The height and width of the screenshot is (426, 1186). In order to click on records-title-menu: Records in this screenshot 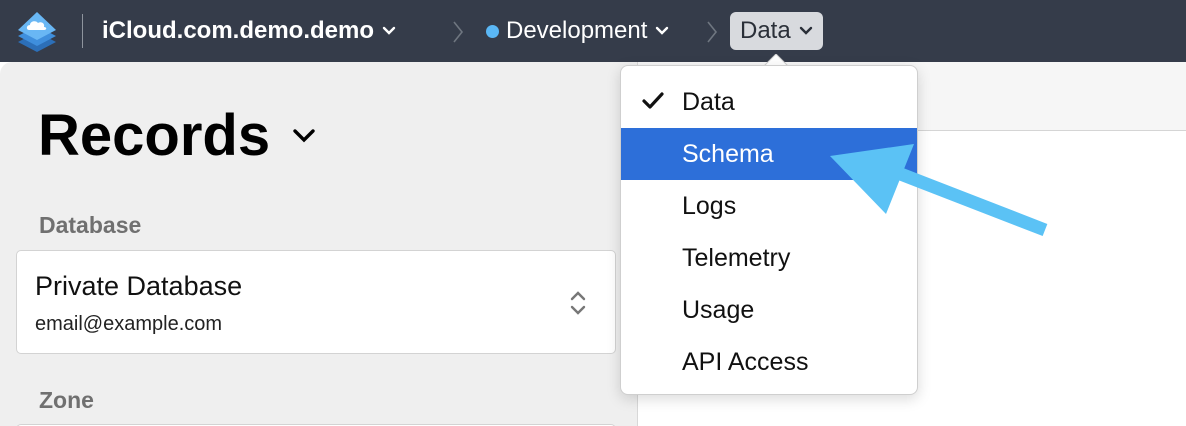, I will do `click(177, 135)`.